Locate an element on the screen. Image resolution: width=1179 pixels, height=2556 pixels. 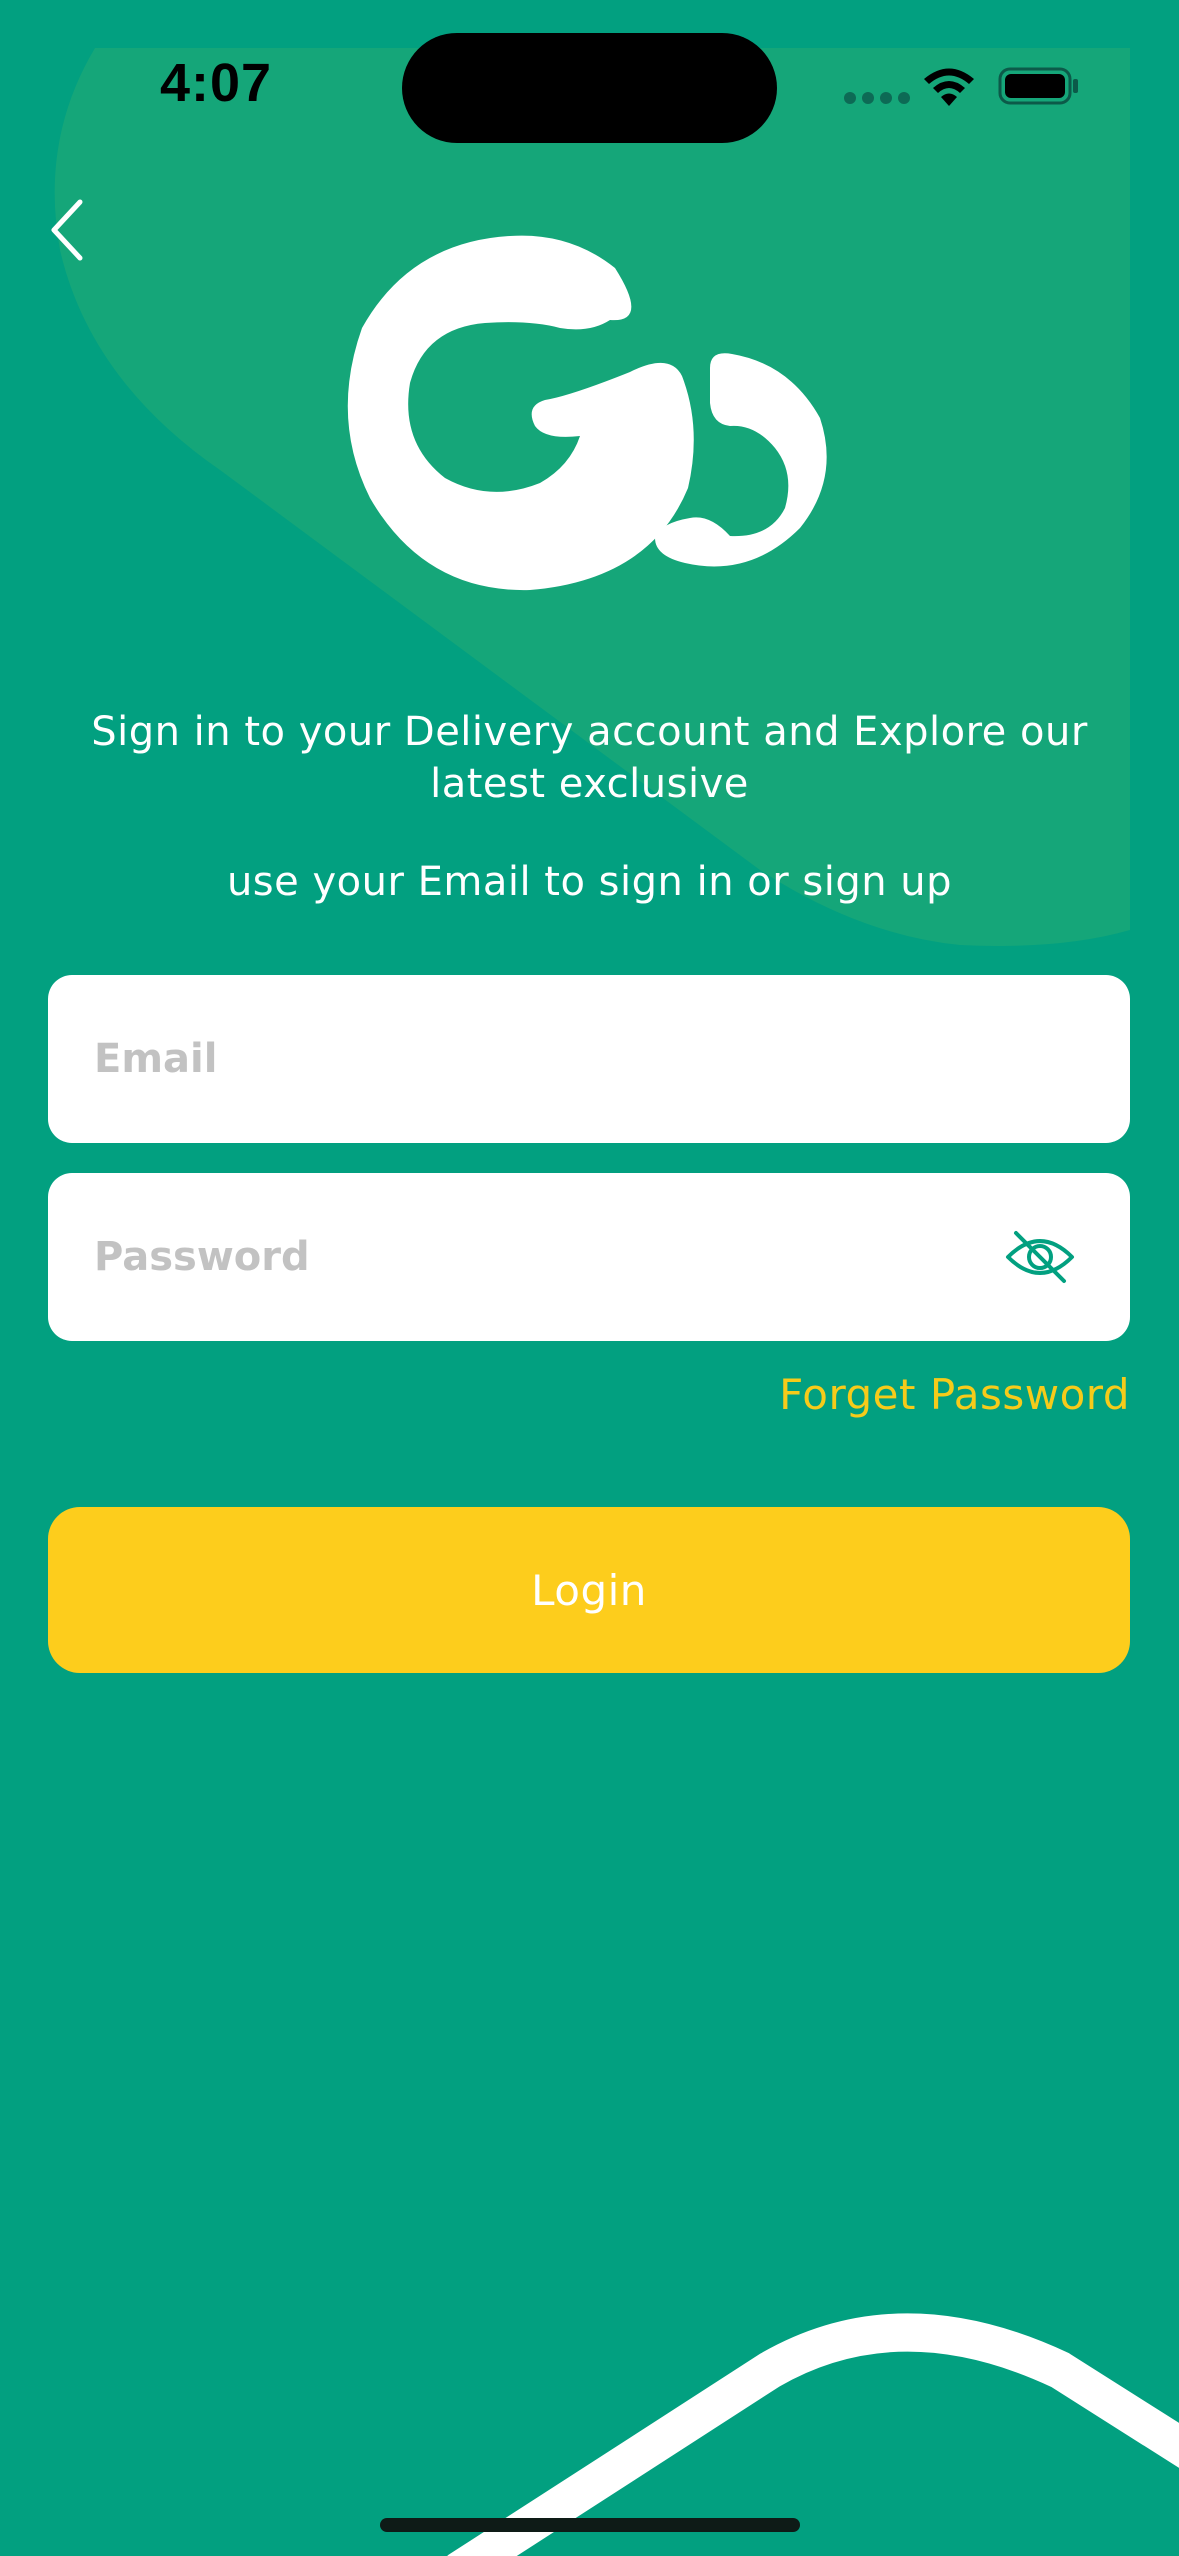
go-logo is located at coordinates (587, 413).